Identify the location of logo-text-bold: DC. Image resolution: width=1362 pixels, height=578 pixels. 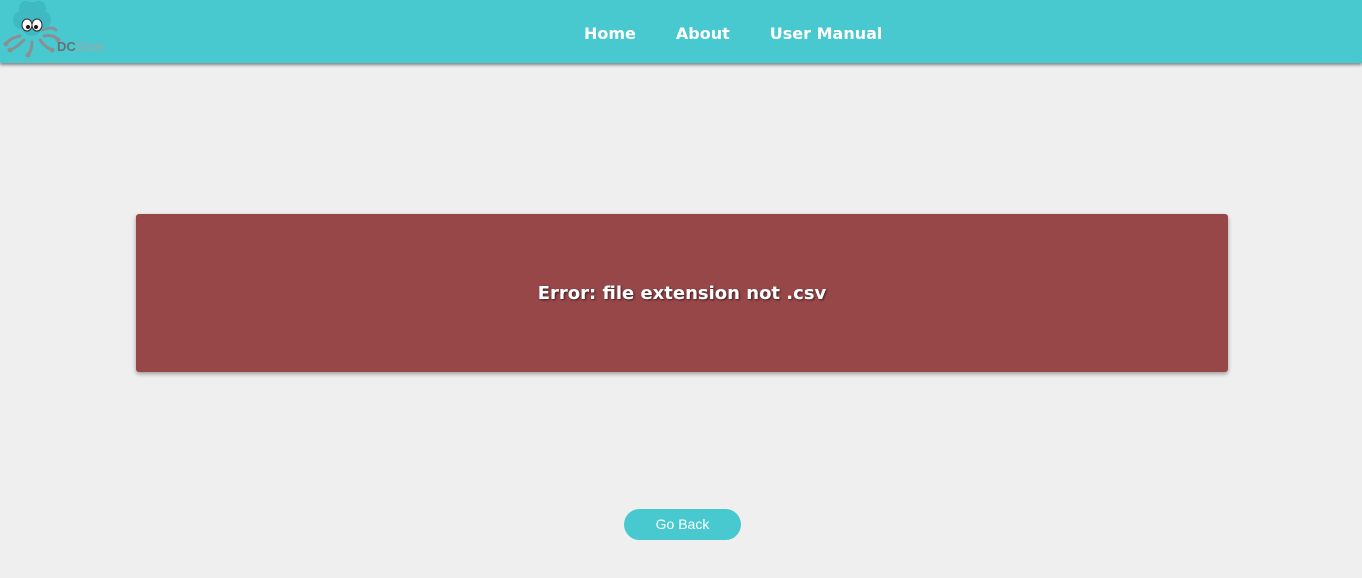
(66, 46).